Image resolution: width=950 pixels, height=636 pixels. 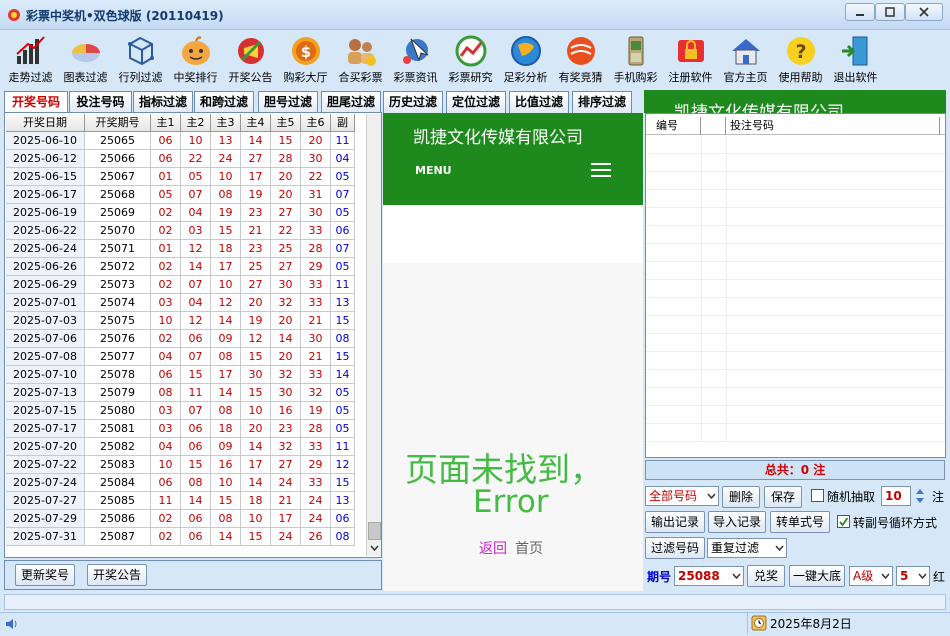 What do you see at coordinates (305, 59) in the screenshot?
I see `toolbar-lottery-hall-button: $ 购彩大厅` at bounding box center [305, 59].